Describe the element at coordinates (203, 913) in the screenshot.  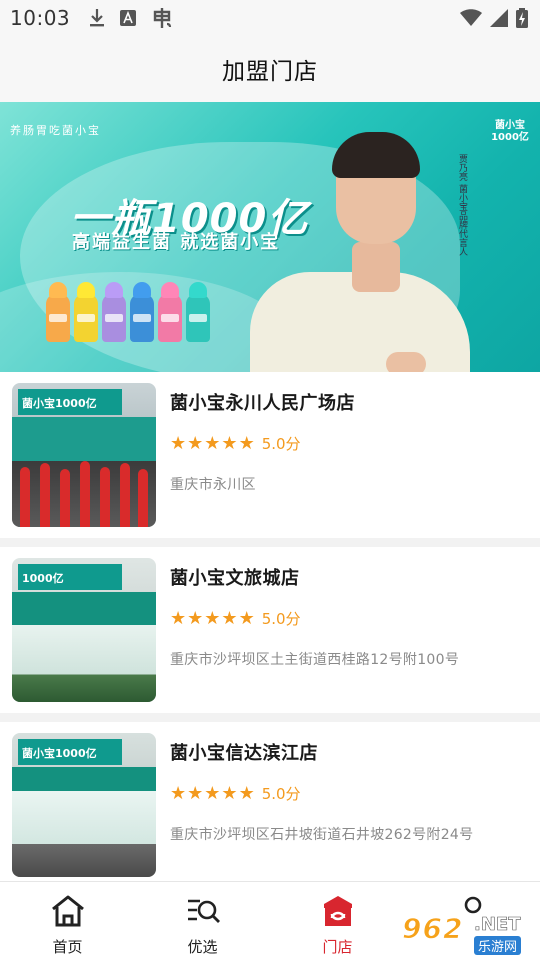
I see `search-list-icon` at that location.